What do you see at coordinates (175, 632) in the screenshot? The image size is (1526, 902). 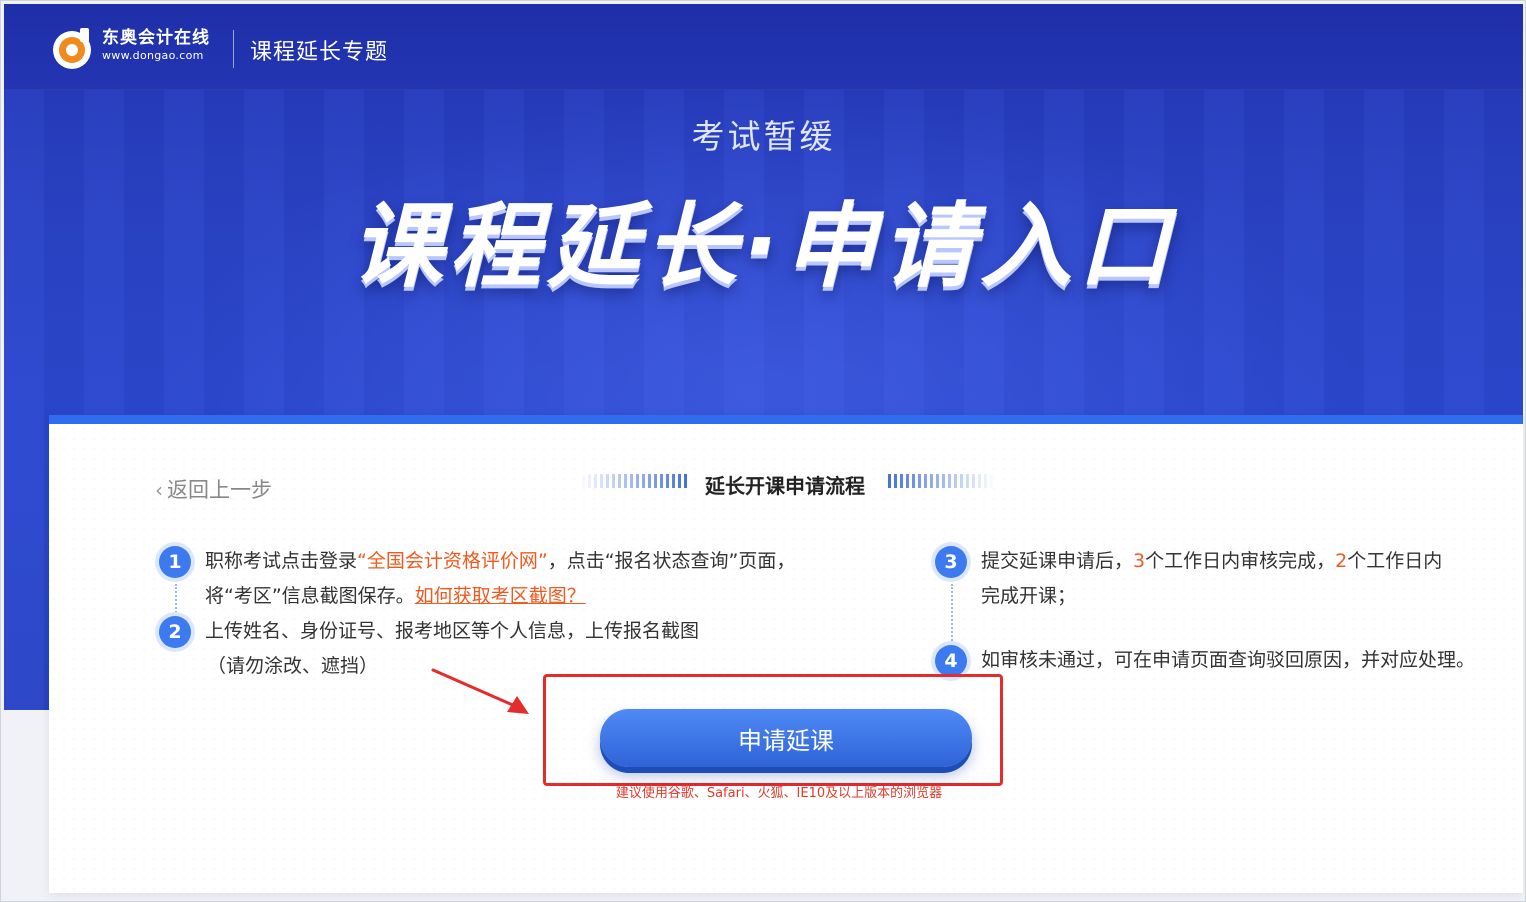 I see `step-2-badge: 2` at bounding box center [175, 632].